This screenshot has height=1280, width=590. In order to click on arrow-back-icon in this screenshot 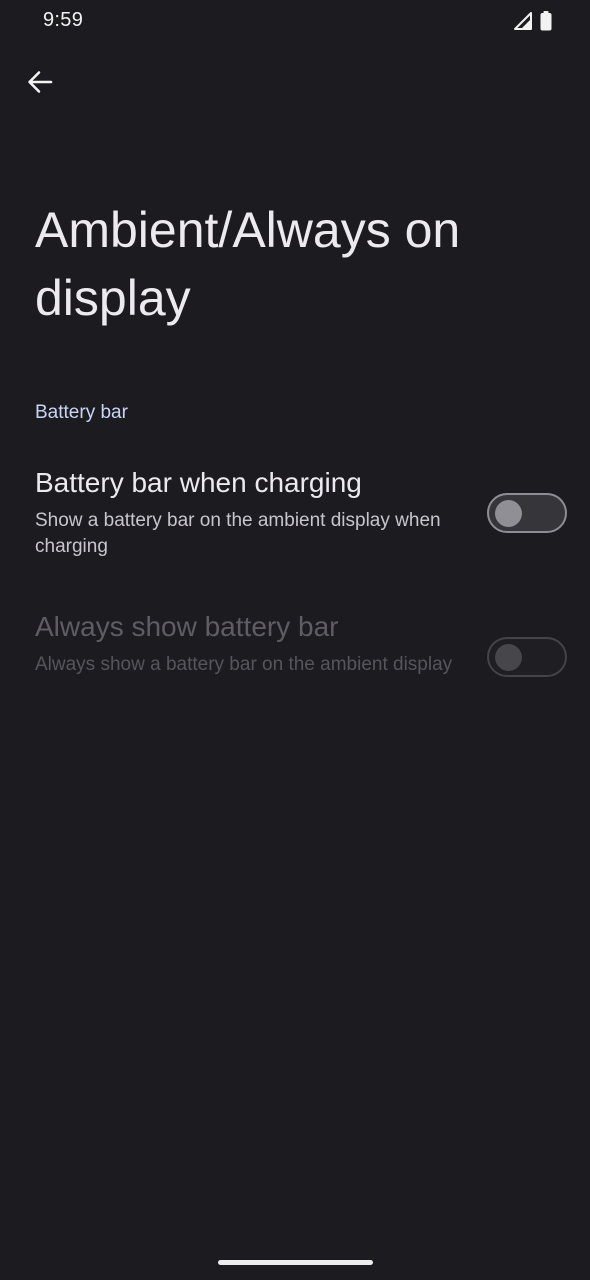, I will do `click(40, 84)`.